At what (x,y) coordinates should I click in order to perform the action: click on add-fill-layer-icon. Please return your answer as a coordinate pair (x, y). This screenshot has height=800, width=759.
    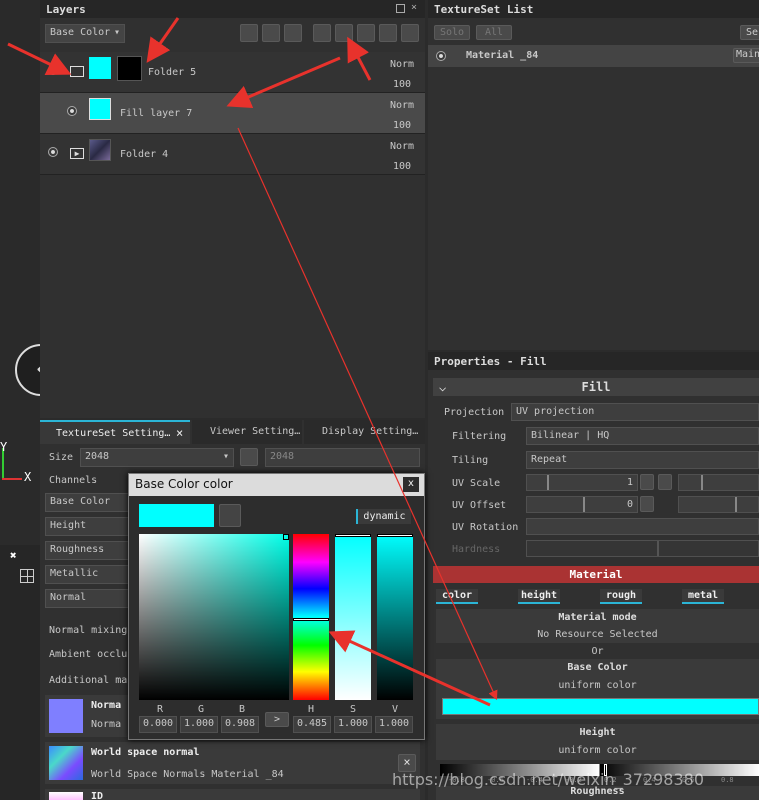
    Looking at the image, I should click on (344, 33).